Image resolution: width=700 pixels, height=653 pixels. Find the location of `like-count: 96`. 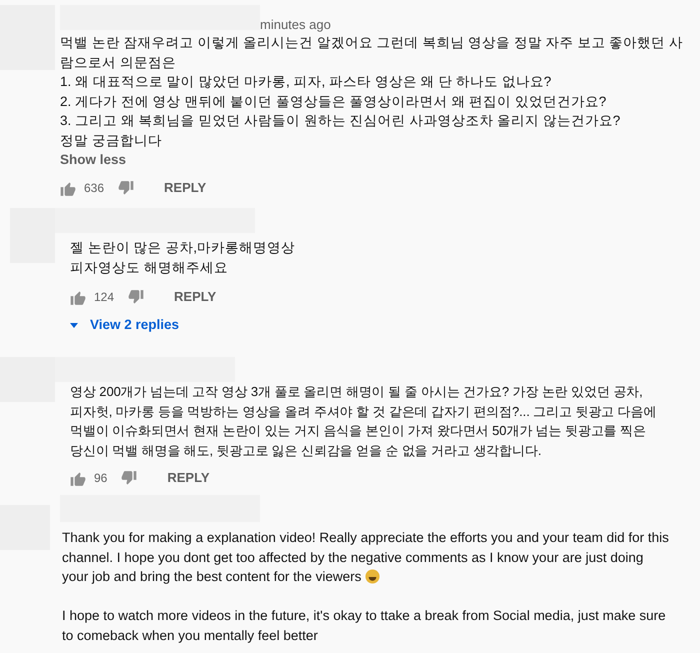

like-count: 96 is located at coordinates (101, 478).